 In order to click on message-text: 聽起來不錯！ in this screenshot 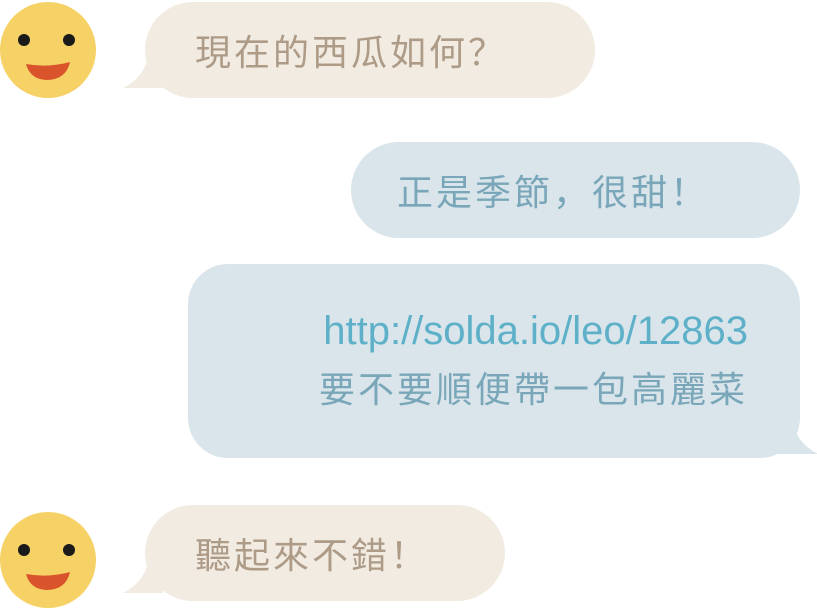, I will do `click(312, 556)`.